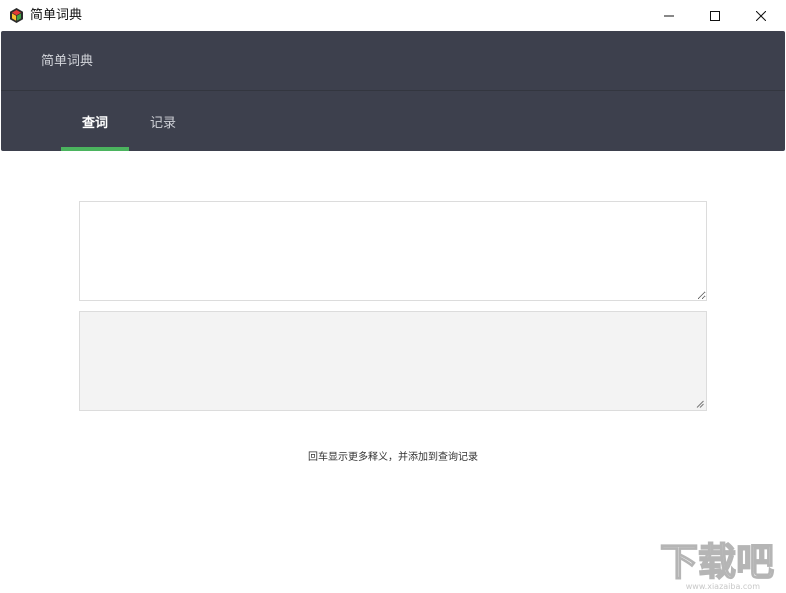 Image resolution: width=786 pixels, height=593 pixels. I want to click on window-title: 简单词典, so click(56, 15).